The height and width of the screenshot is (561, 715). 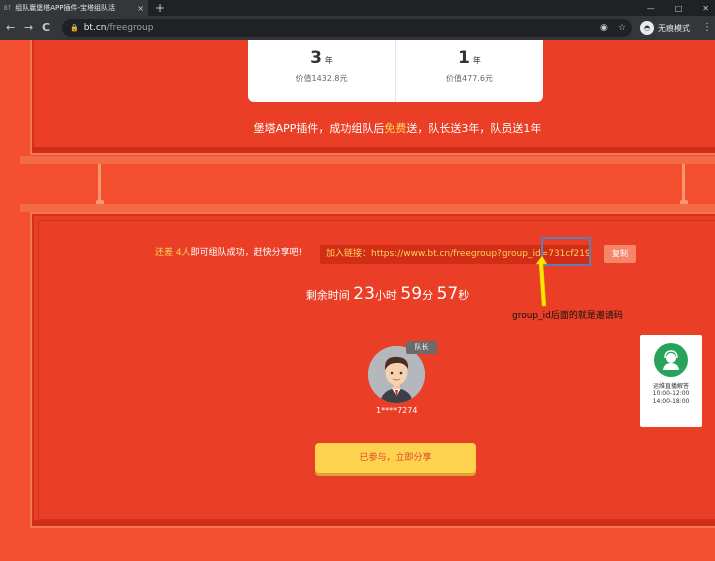 I want to click on support-hours: 14:00-18:00, so click(x=671, y=401).